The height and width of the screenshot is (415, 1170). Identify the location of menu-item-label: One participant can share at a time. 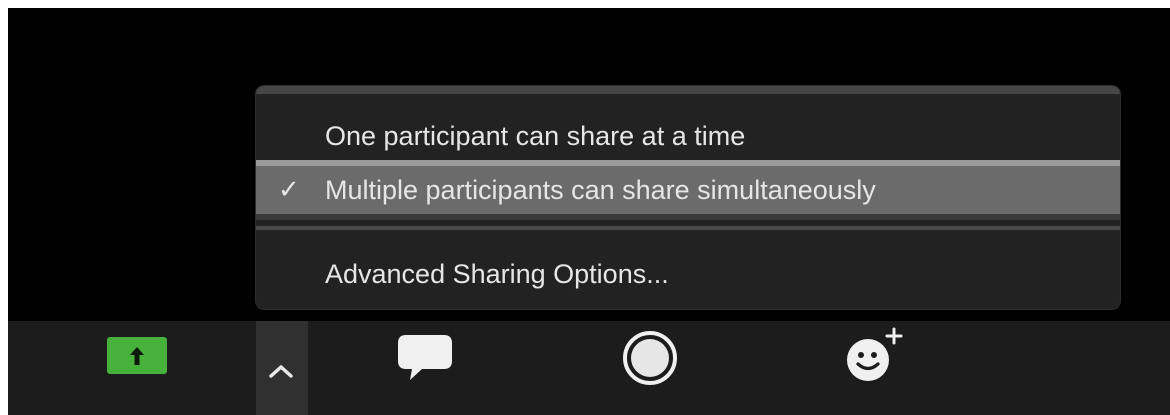
(535, 135).